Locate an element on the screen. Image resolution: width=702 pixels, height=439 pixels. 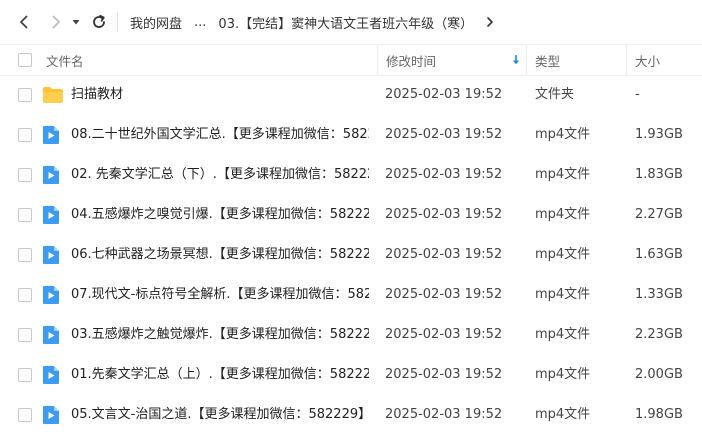
caret-down-icon is located at coordinates (76, 22).